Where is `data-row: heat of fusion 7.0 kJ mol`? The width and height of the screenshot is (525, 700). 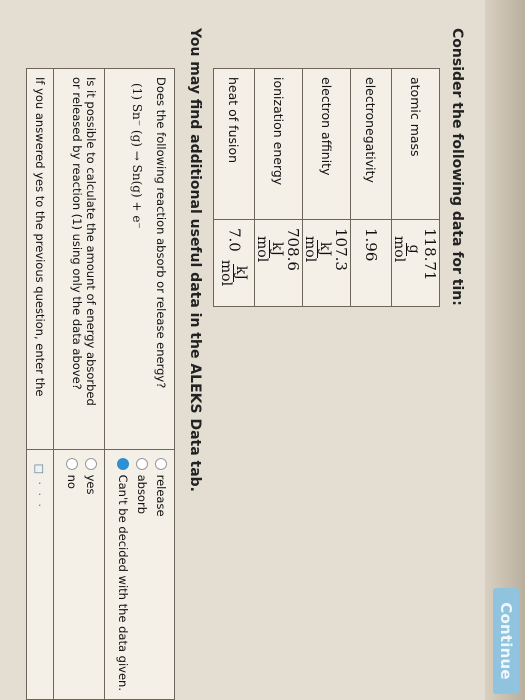
data-row: heat of fusion 7.0 kJ mol is located at coordinates (234, 187).